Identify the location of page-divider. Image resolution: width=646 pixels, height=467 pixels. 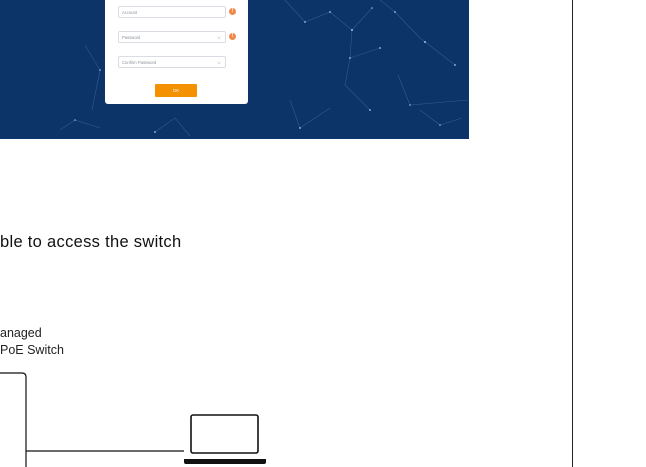
(572, 233).